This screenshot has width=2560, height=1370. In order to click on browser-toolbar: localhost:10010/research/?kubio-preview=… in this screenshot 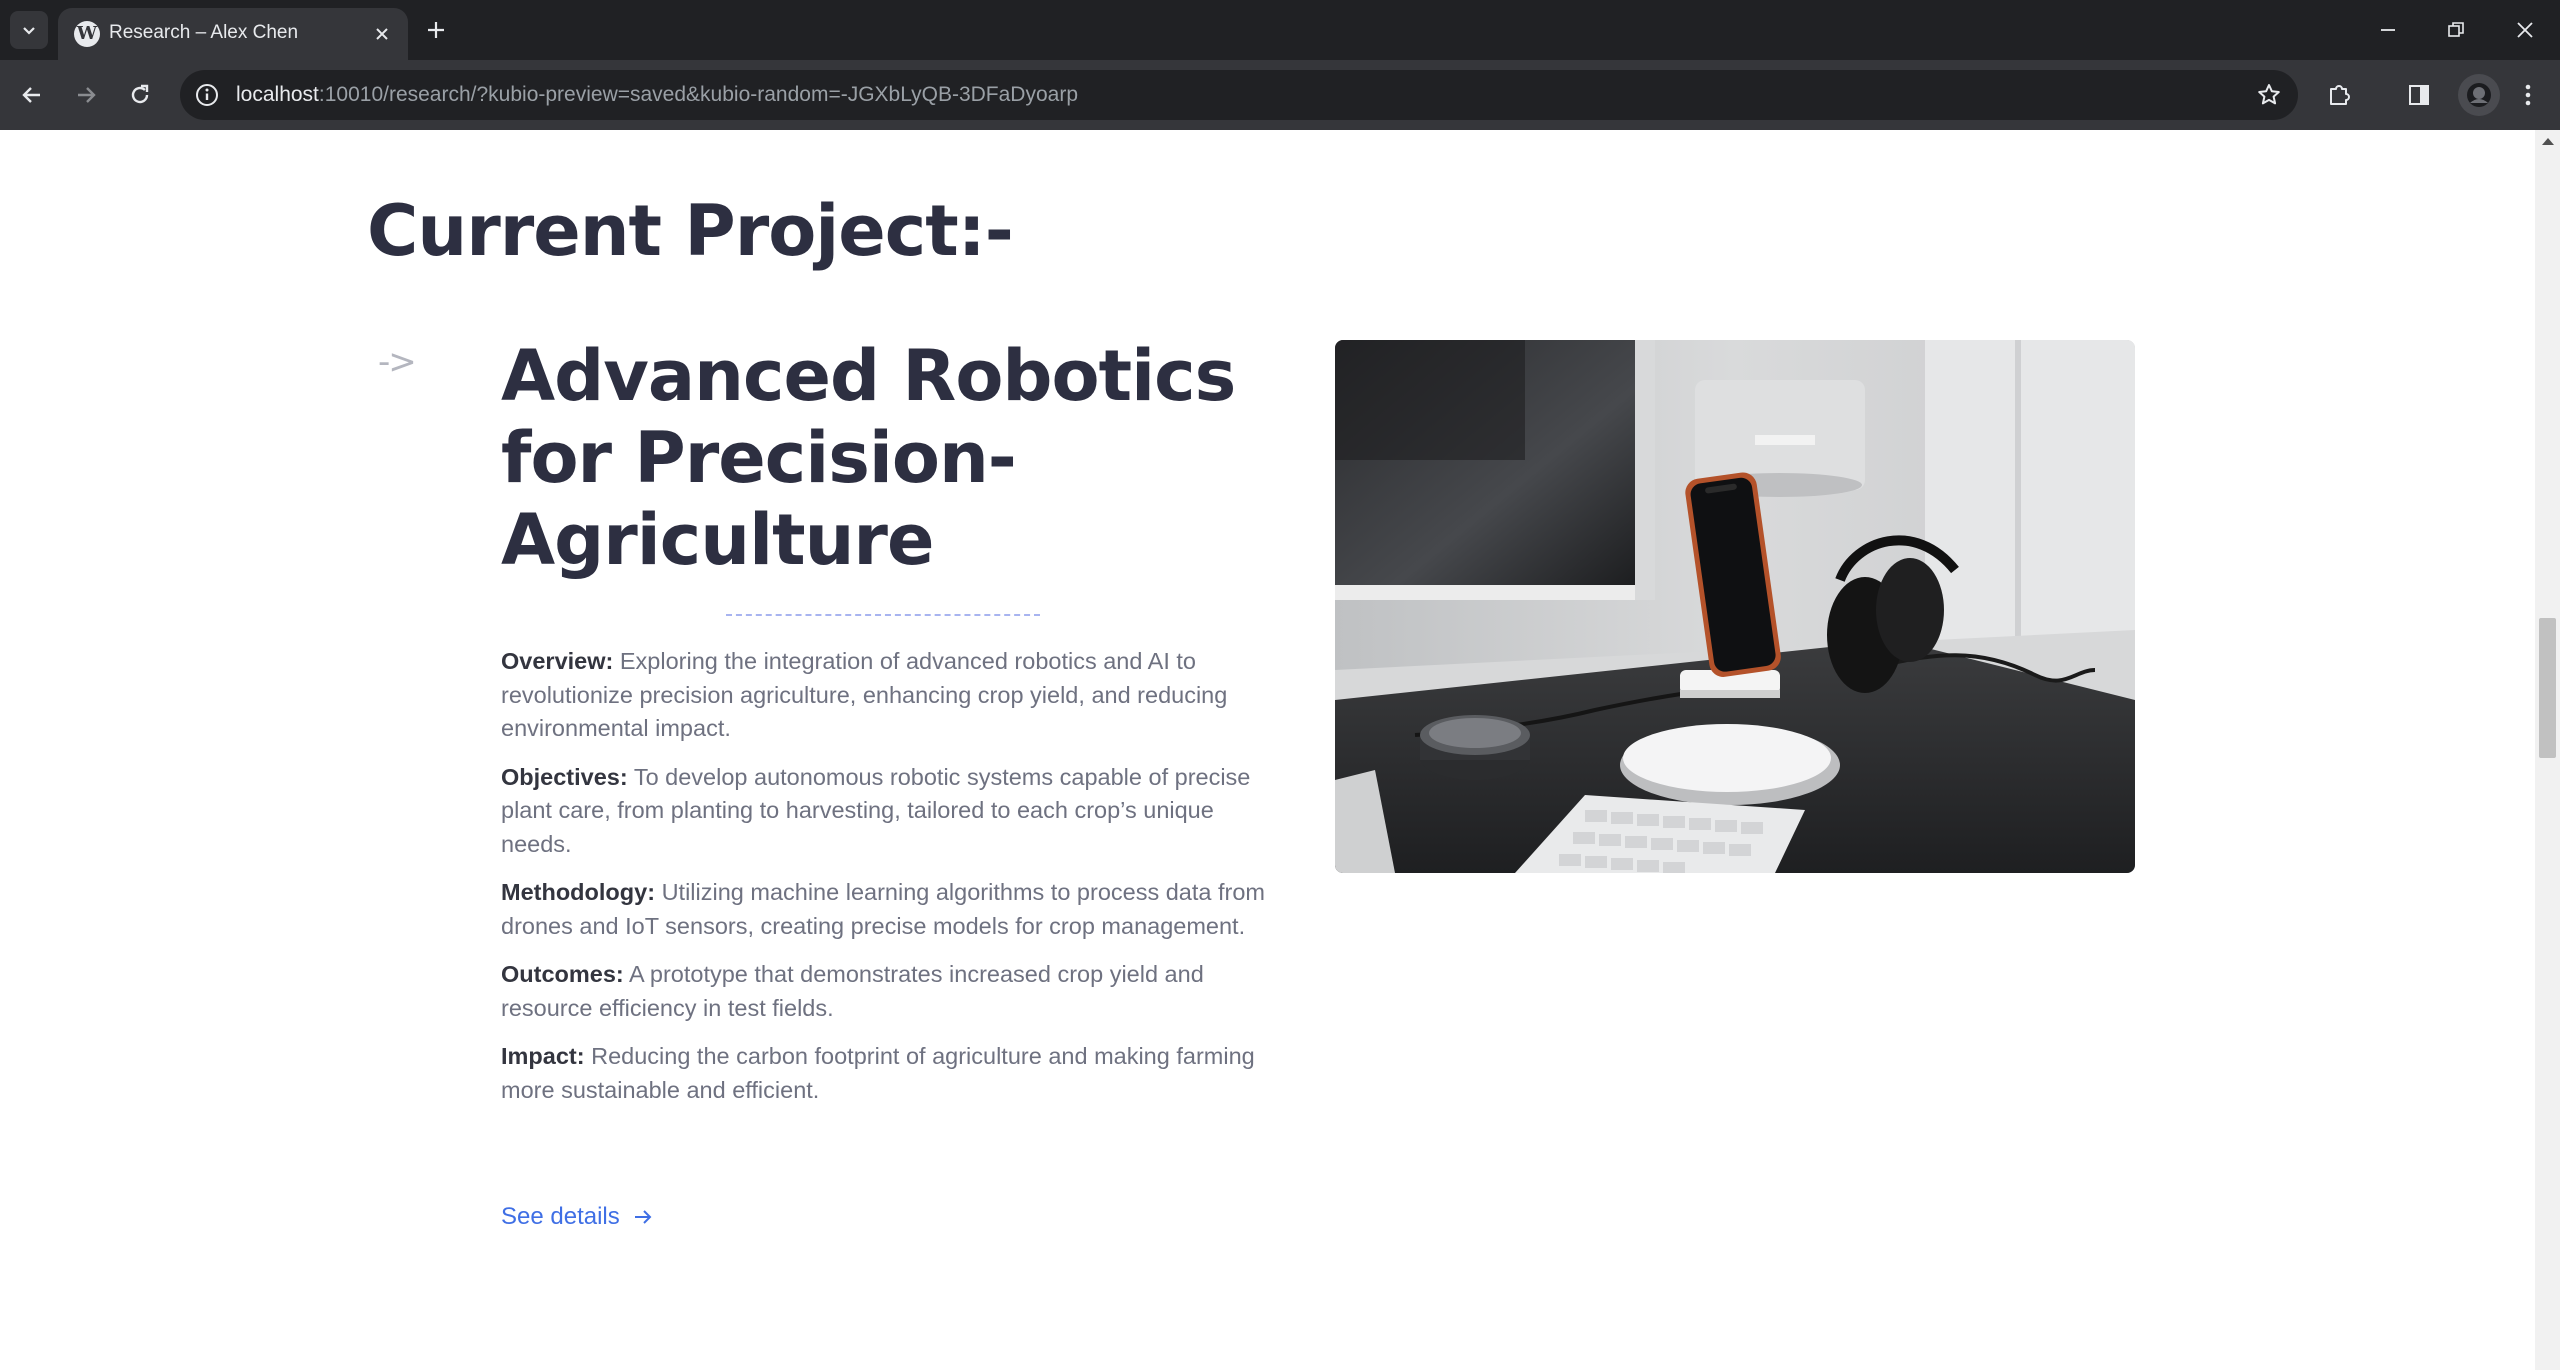, I will do `click(1280, 95)`.